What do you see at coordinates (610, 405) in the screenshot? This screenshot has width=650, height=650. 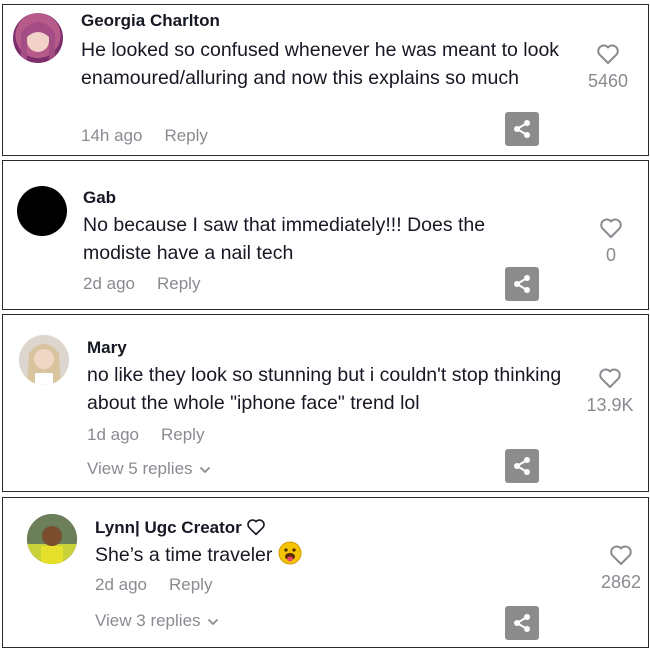 I see `like-count: 13.9K` at bounding box center [610, 405].